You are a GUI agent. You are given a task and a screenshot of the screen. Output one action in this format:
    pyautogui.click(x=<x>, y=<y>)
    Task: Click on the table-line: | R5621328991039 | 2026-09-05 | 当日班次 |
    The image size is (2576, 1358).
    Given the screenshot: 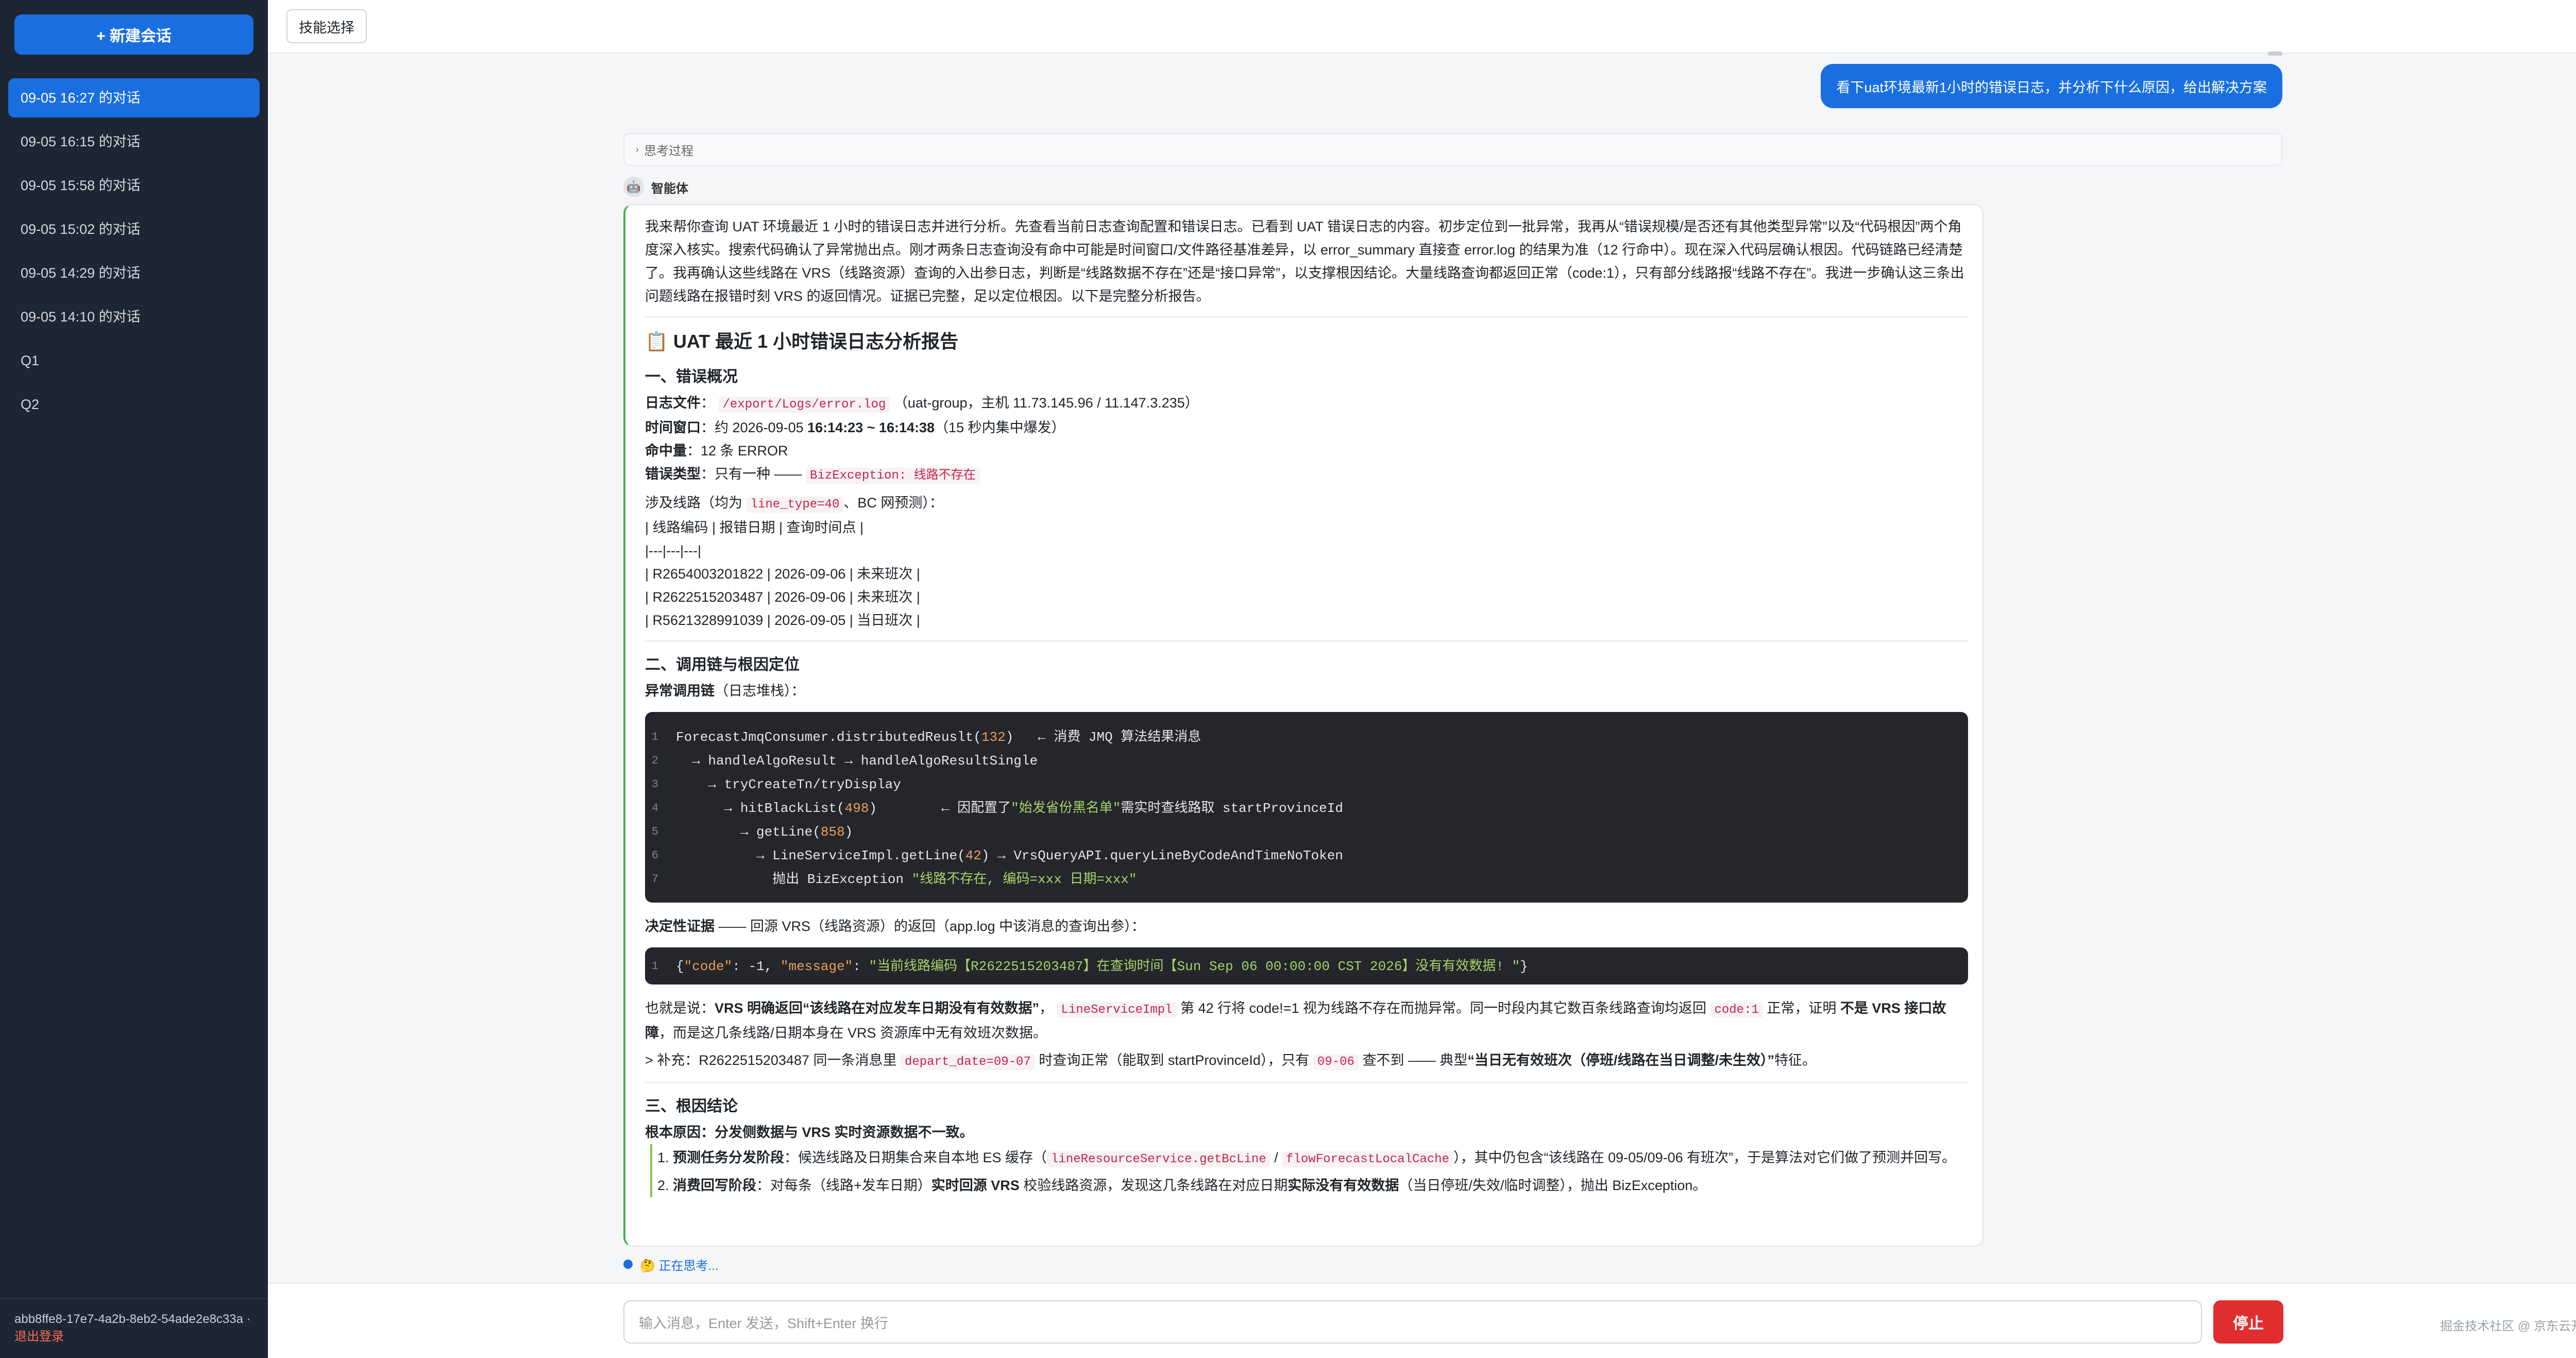 What is the action you would take?
    pyautogui.click(x=782, y=620)
    